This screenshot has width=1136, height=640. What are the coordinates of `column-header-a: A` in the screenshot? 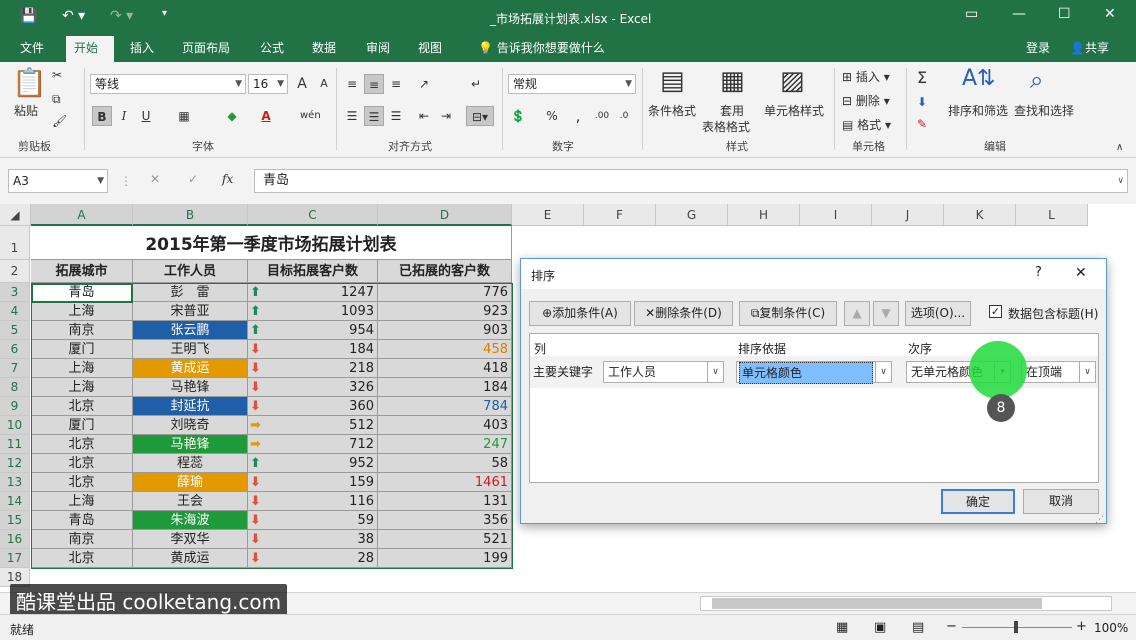 It's located at (82, 215).